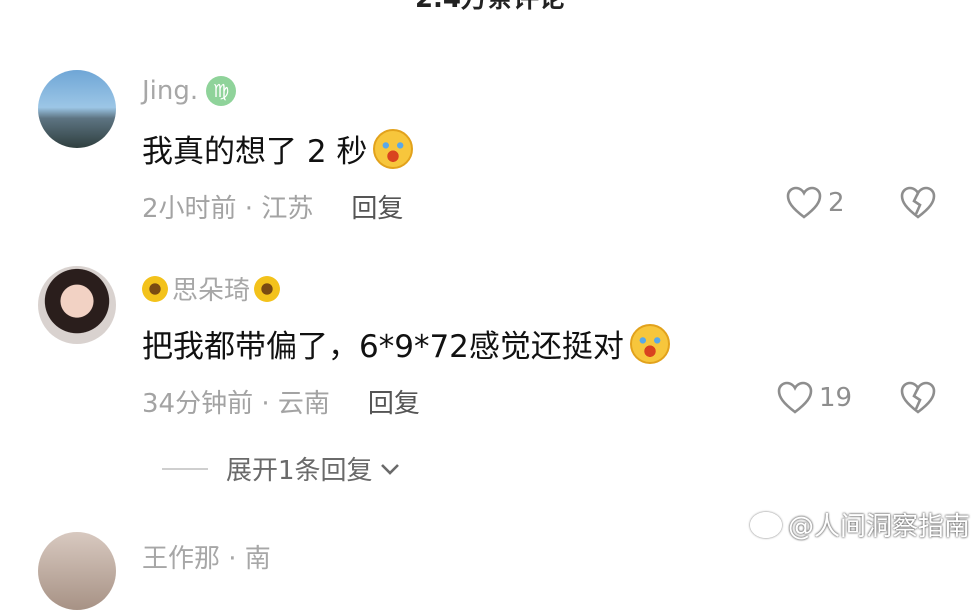 This screenshot has height=610, width=980. I want to click on comment-username: 王作那 · 南, so click(206, 556).